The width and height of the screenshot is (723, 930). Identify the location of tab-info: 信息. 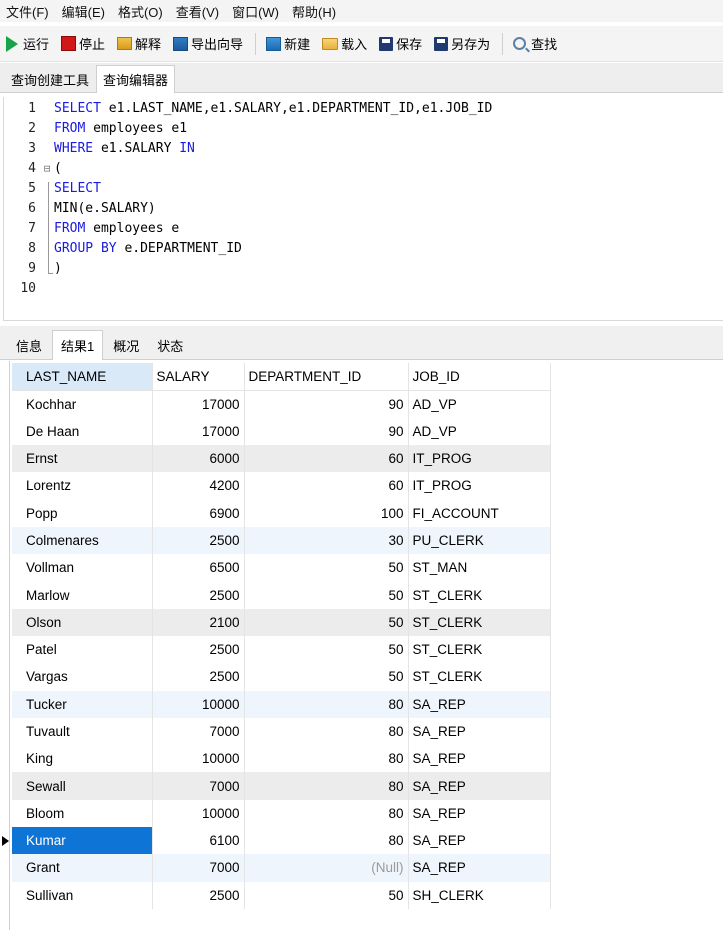
(29, 345).